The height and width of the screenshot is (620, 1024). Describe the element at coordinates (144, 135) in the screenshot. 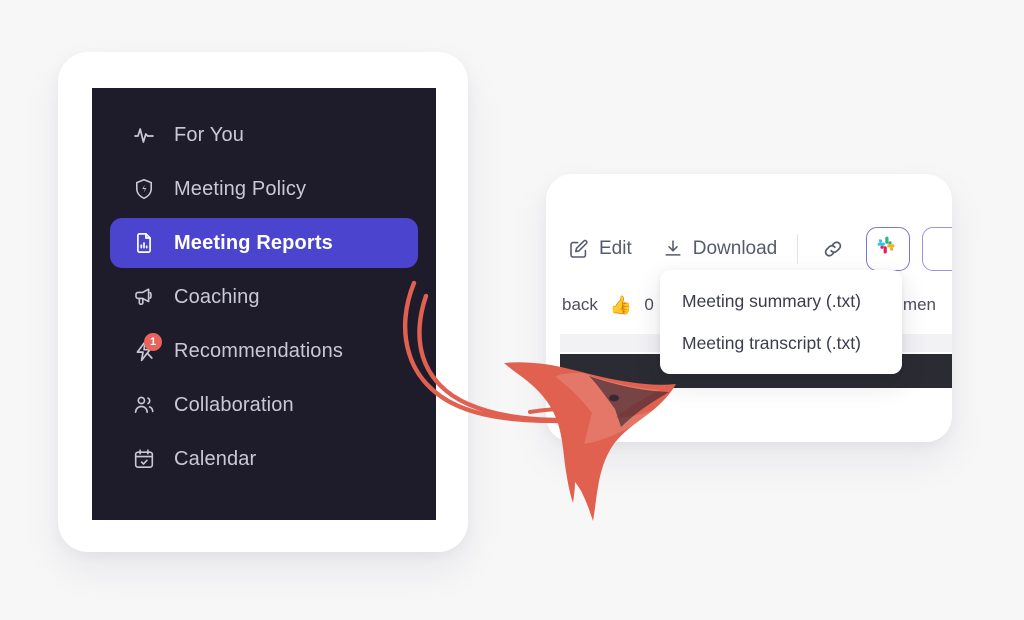

I see `activity-pulse-icon` at that location.